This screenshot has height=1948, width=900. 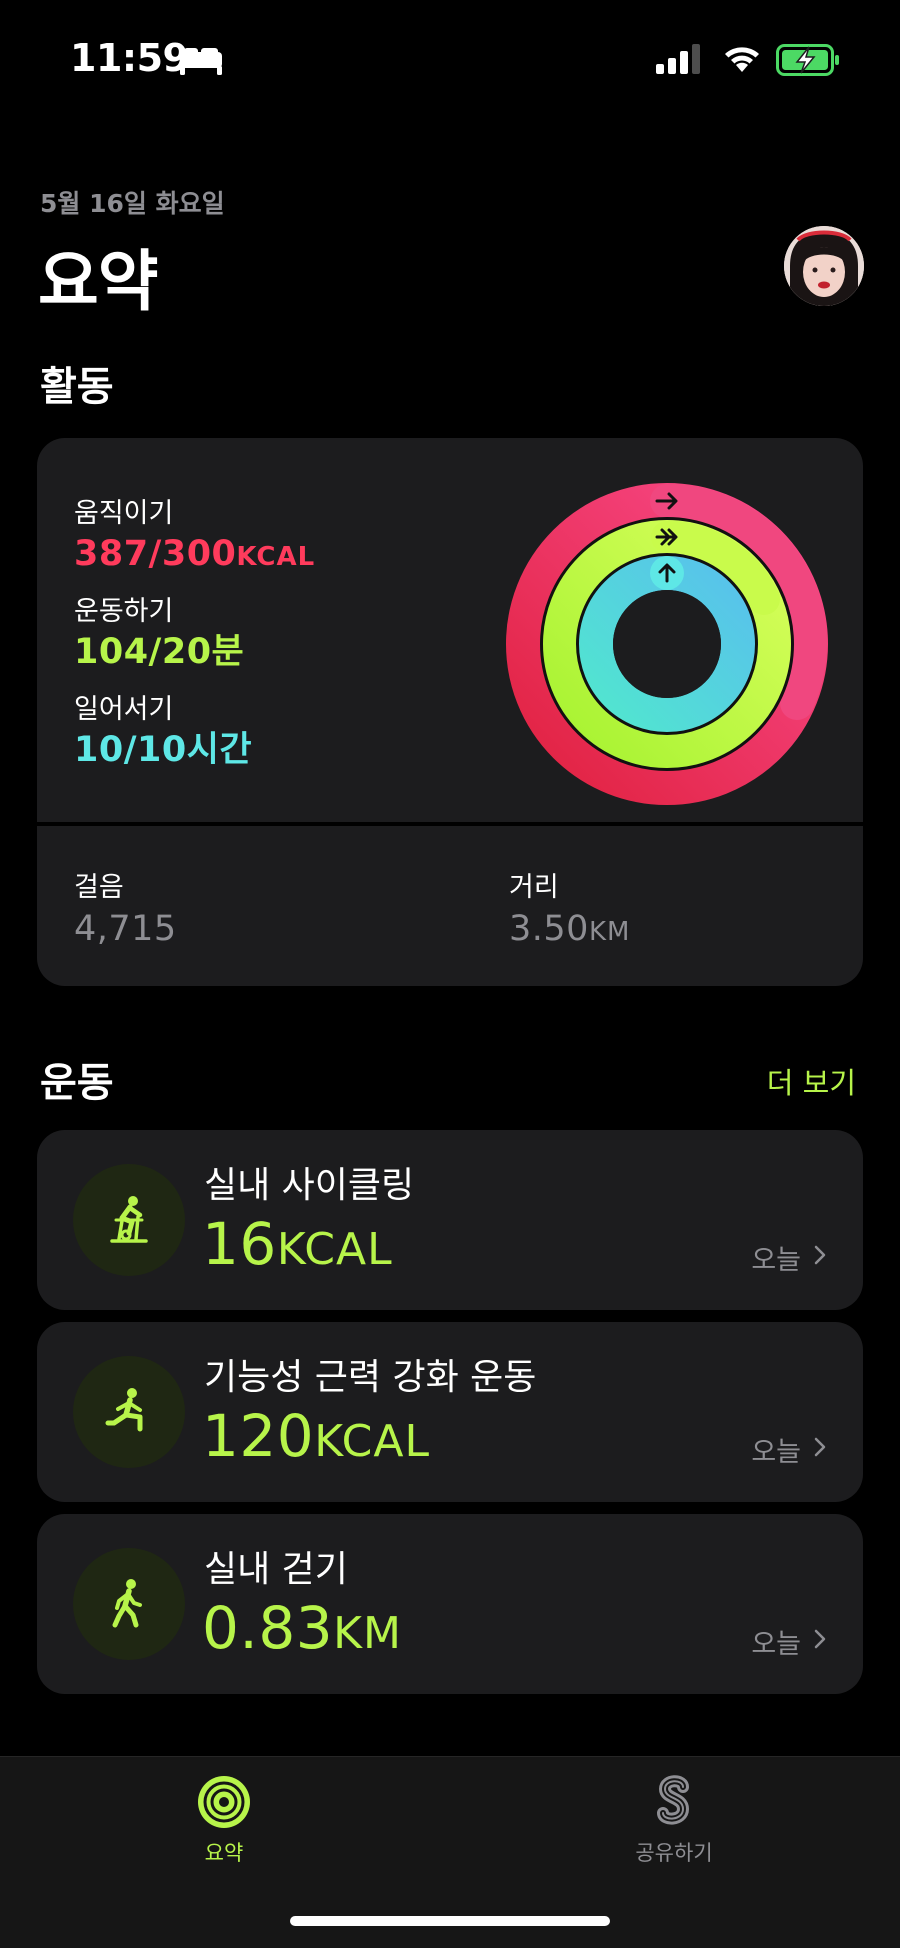 I want to click on workout-value: 0.83KM, so click(x=302, y=1628).